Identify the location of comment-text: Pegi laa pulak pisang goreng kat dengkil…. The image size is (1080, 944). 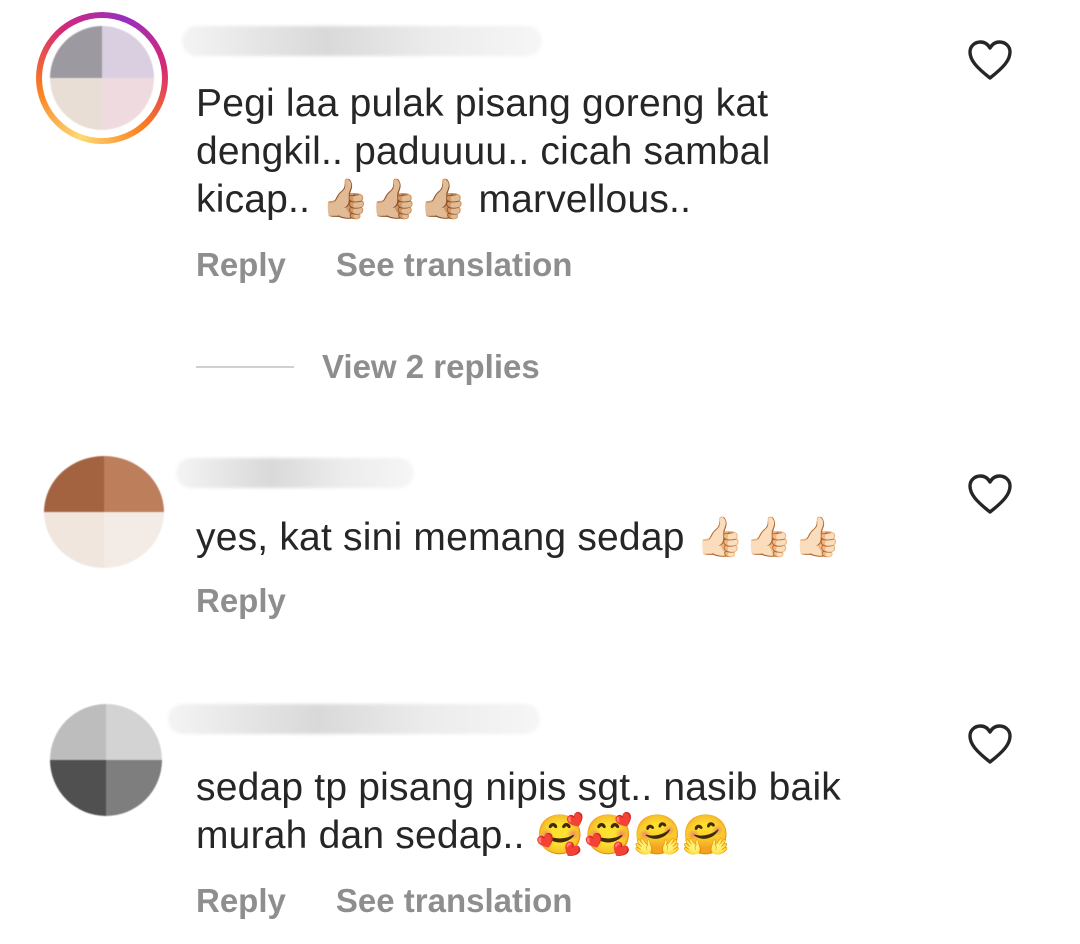
(483, 151).